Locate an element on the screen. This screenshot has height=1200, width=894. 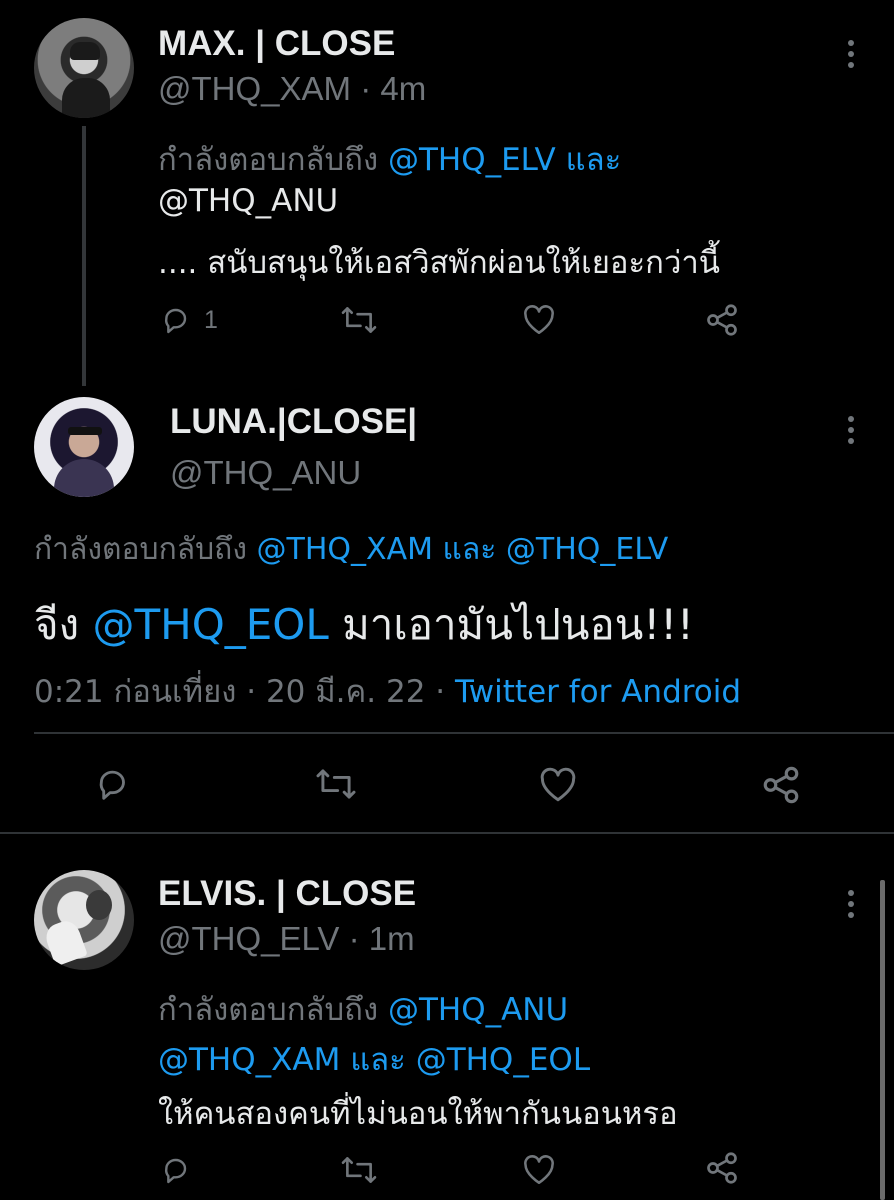
handle: @THQ_XAM is located at coordinates (254, 88).